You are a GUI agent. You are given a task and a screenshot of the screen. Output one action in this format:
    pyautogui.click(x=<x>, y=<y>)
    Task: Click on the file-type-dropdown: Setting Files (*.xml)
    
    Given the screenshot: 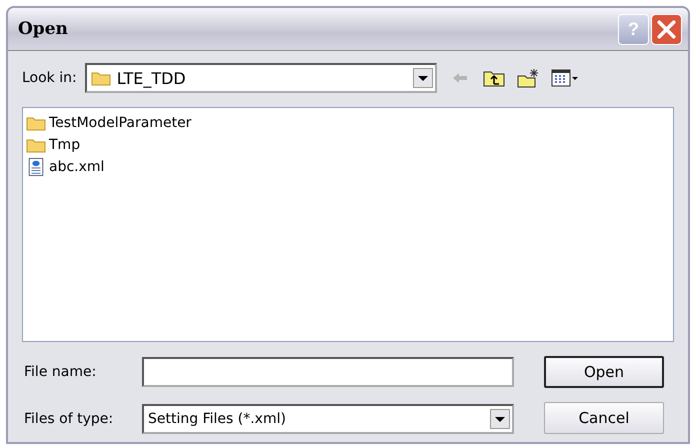 What is the action you would take?
    pyautogui.click(x=328, y=419)
    